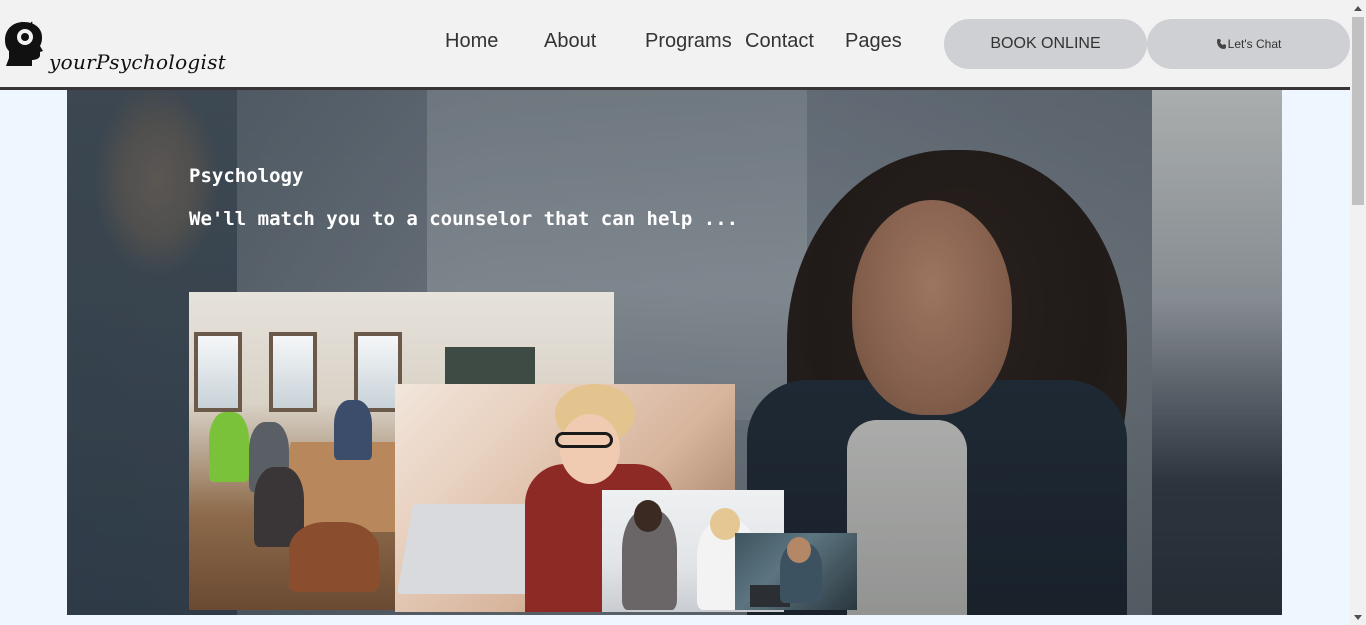  What do you see at coordinates (1254, 44) in the screenshot?
I see `lets-chat-label: Let's Chat` at bounding box center [1254, 44].